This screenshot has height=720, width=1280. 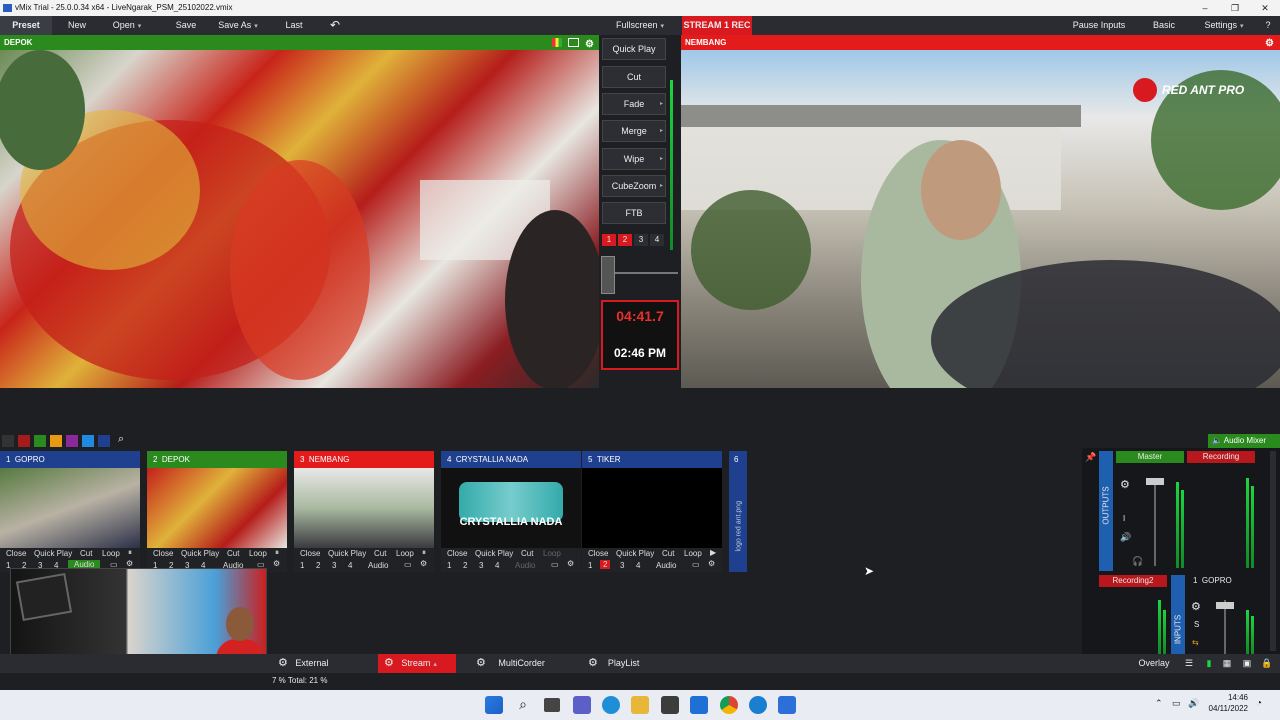 I want to click on fullscreen-button: Fullscreen ▾, so click(x=640, y=25).